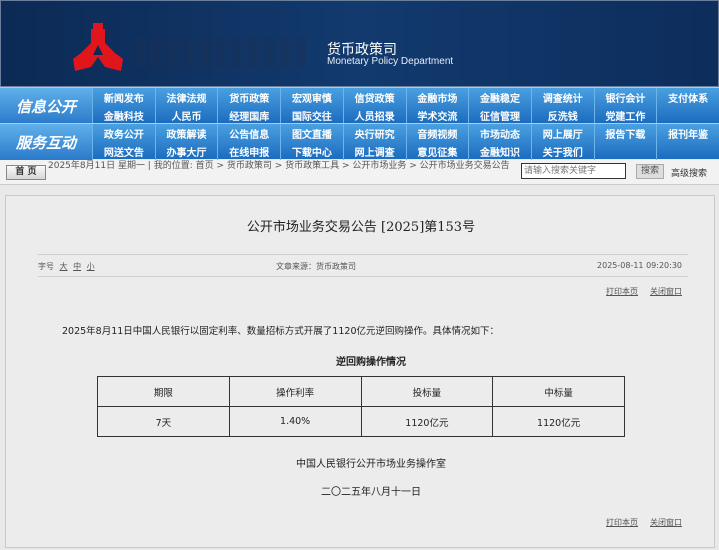 This screenshot has width=719, height=550. What do you see at coordinates (437, 151) in the screenshot?
I see `nav-item: 意见征集` at bounding box center [437, 151].